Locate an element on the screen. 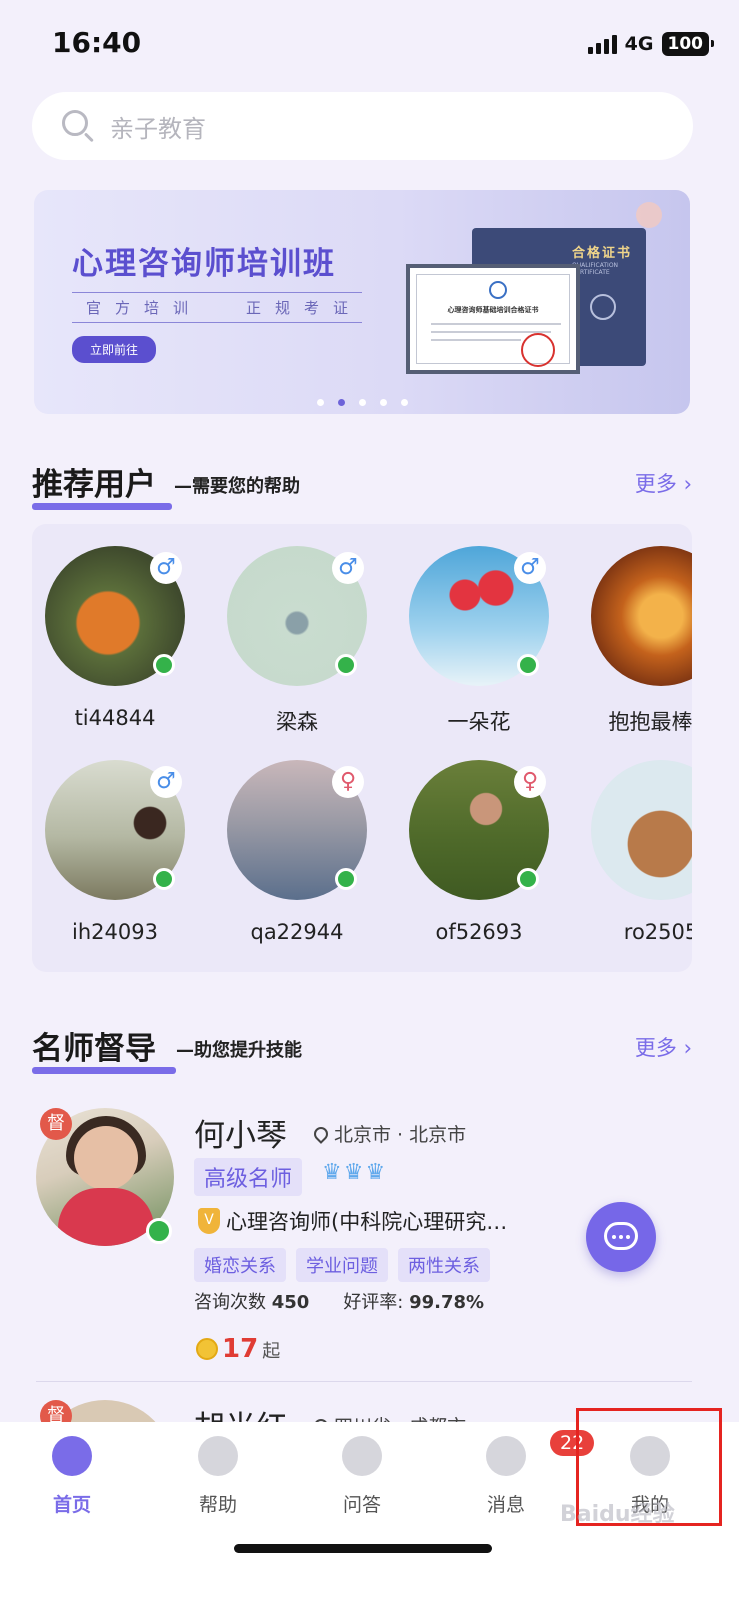  tab-help: 帮助 is located at coordinates (218, 1476).